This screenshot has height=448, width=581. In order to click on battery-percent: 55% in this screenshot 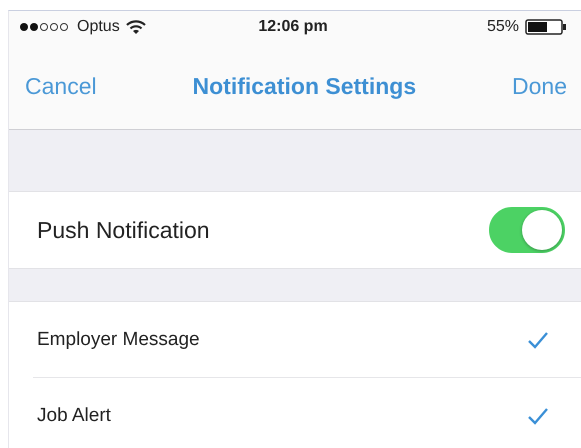, I will do `click(502, 27)`.